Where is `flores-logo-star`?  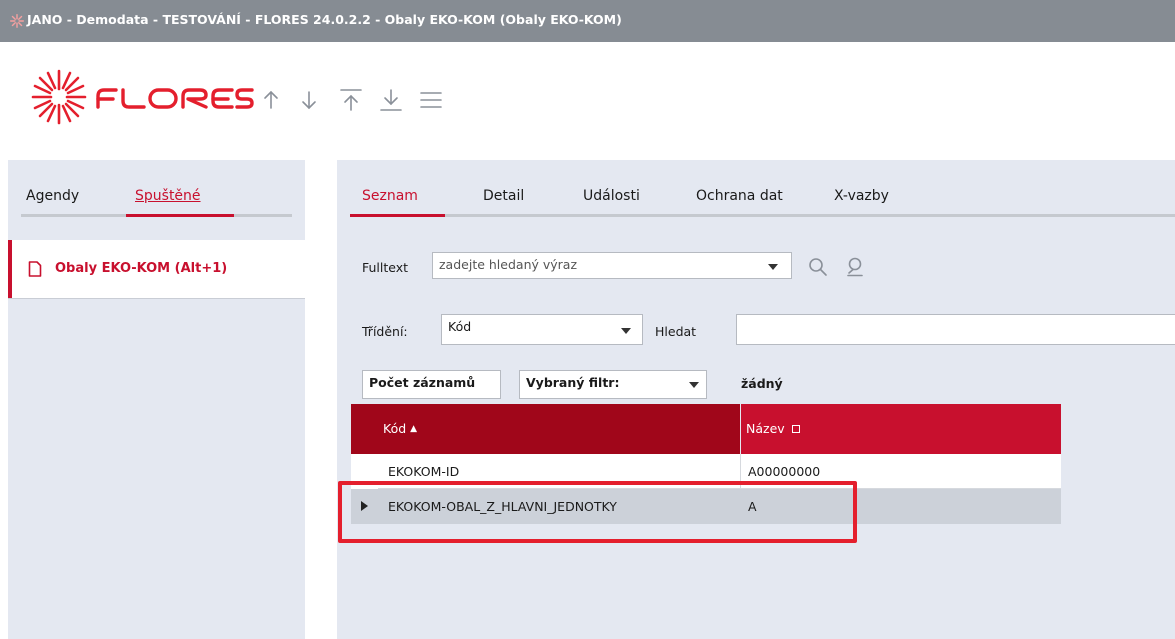
flores-logo-star is located at coordinates (59, 97).